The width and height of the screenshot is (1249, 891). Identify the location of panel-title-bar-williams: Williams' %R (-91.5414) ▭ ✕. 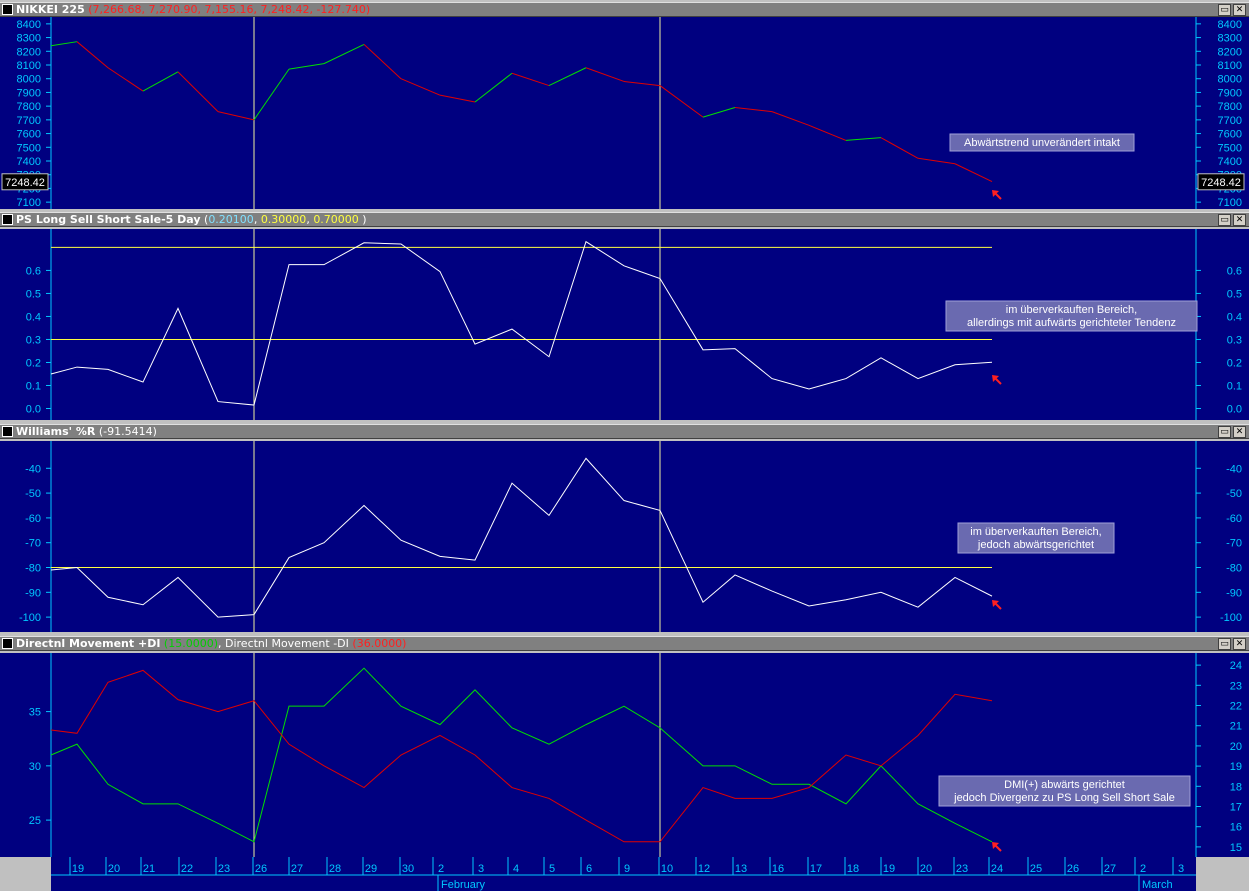
(624, 431).